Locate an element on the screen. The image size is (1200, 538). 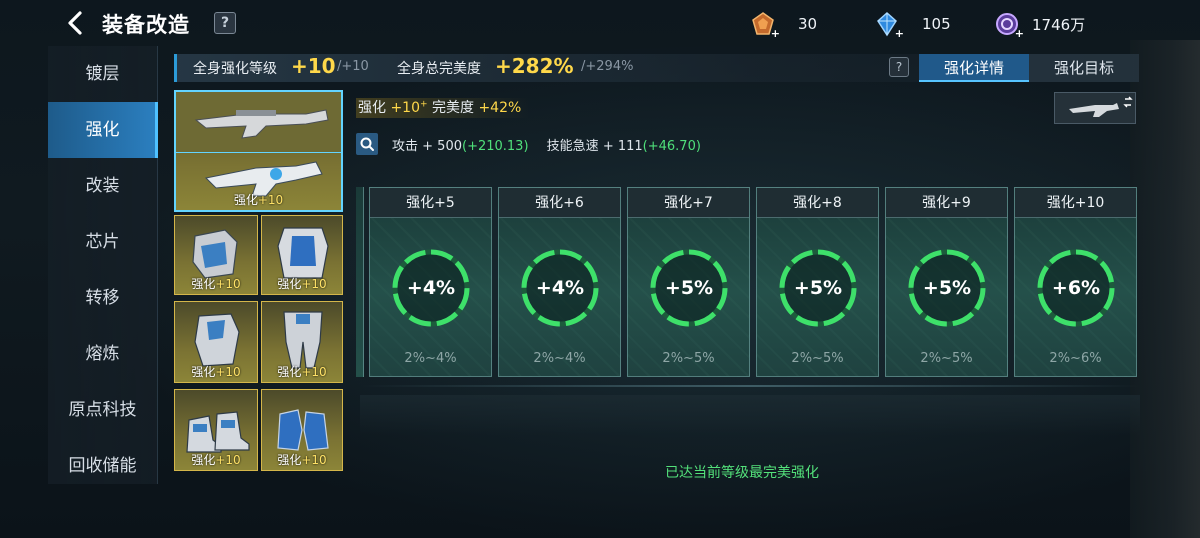
weapon-switch-button is located at coordinates (1095, 108).